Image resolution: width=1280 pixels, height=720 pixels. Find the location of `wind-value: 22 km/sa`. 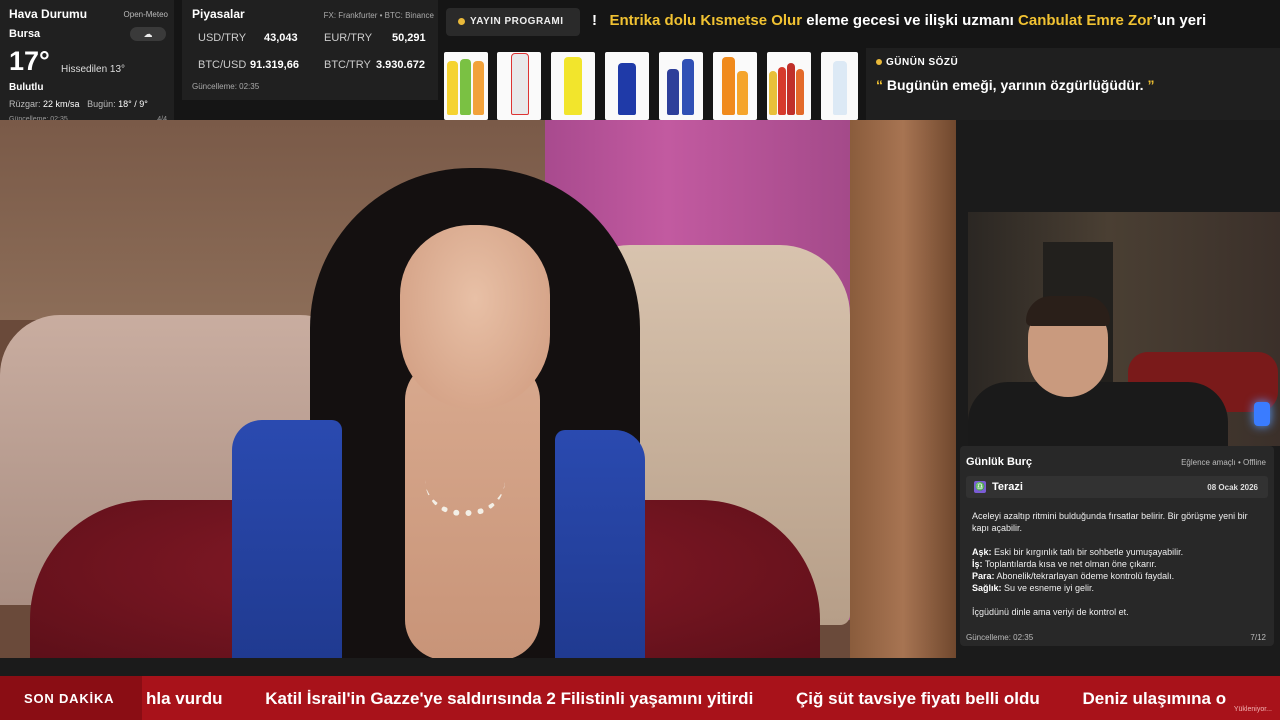

wind-value: 22 km/sa is located at coordinates (61, 104).